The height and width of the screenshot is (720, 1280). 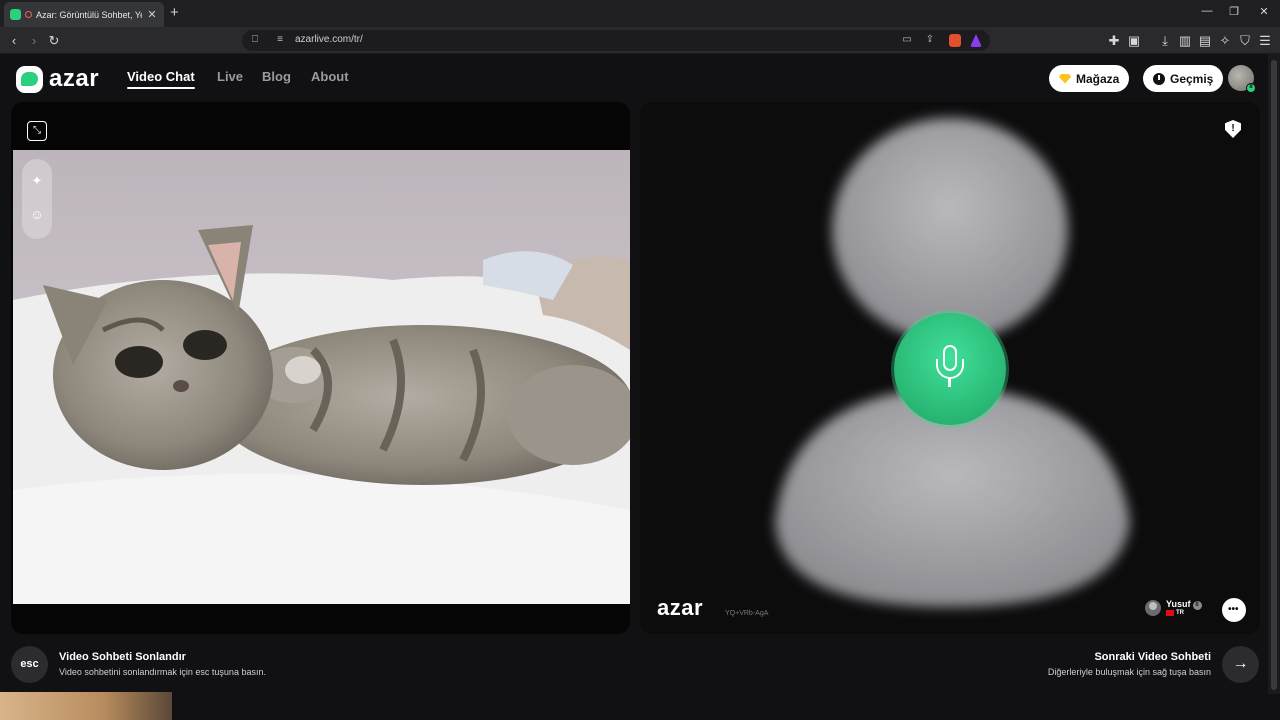 I want to click on partner-name-row: Yusuf 8, so click(x=1184, y=604).